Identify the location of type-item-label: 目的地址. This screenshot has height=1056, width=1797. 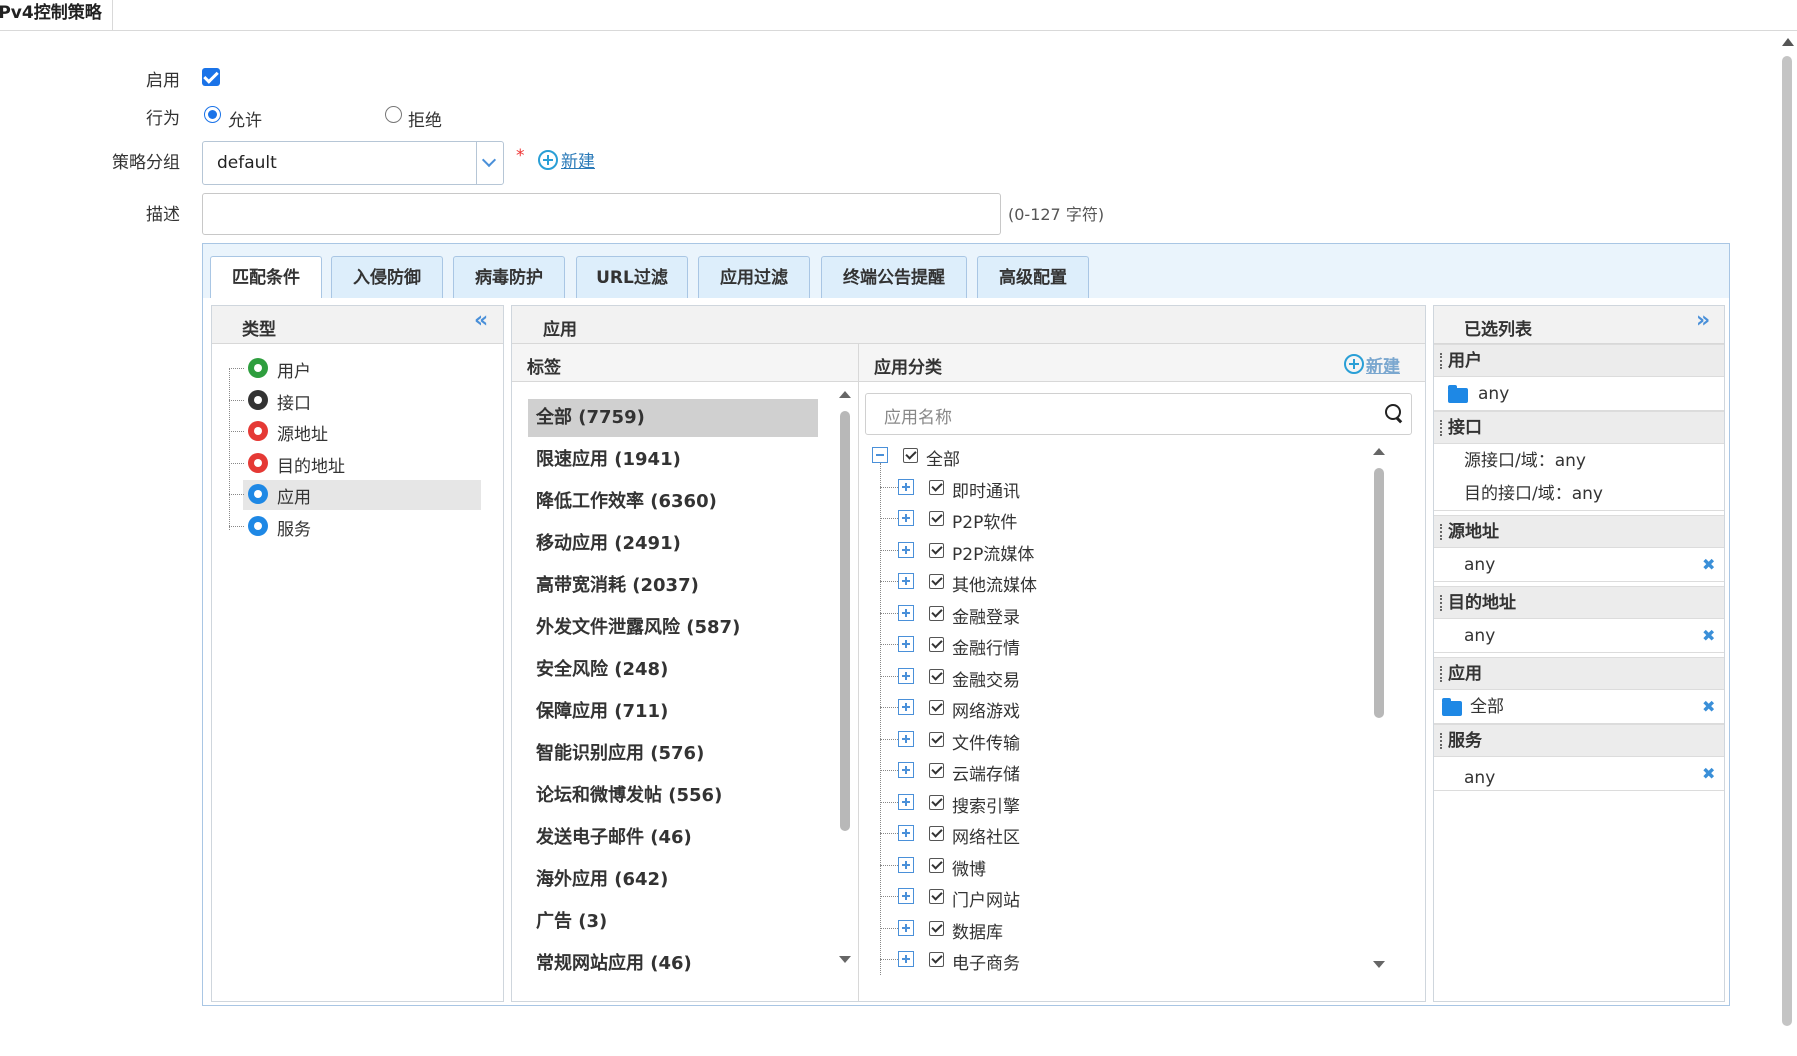
(311, 464).